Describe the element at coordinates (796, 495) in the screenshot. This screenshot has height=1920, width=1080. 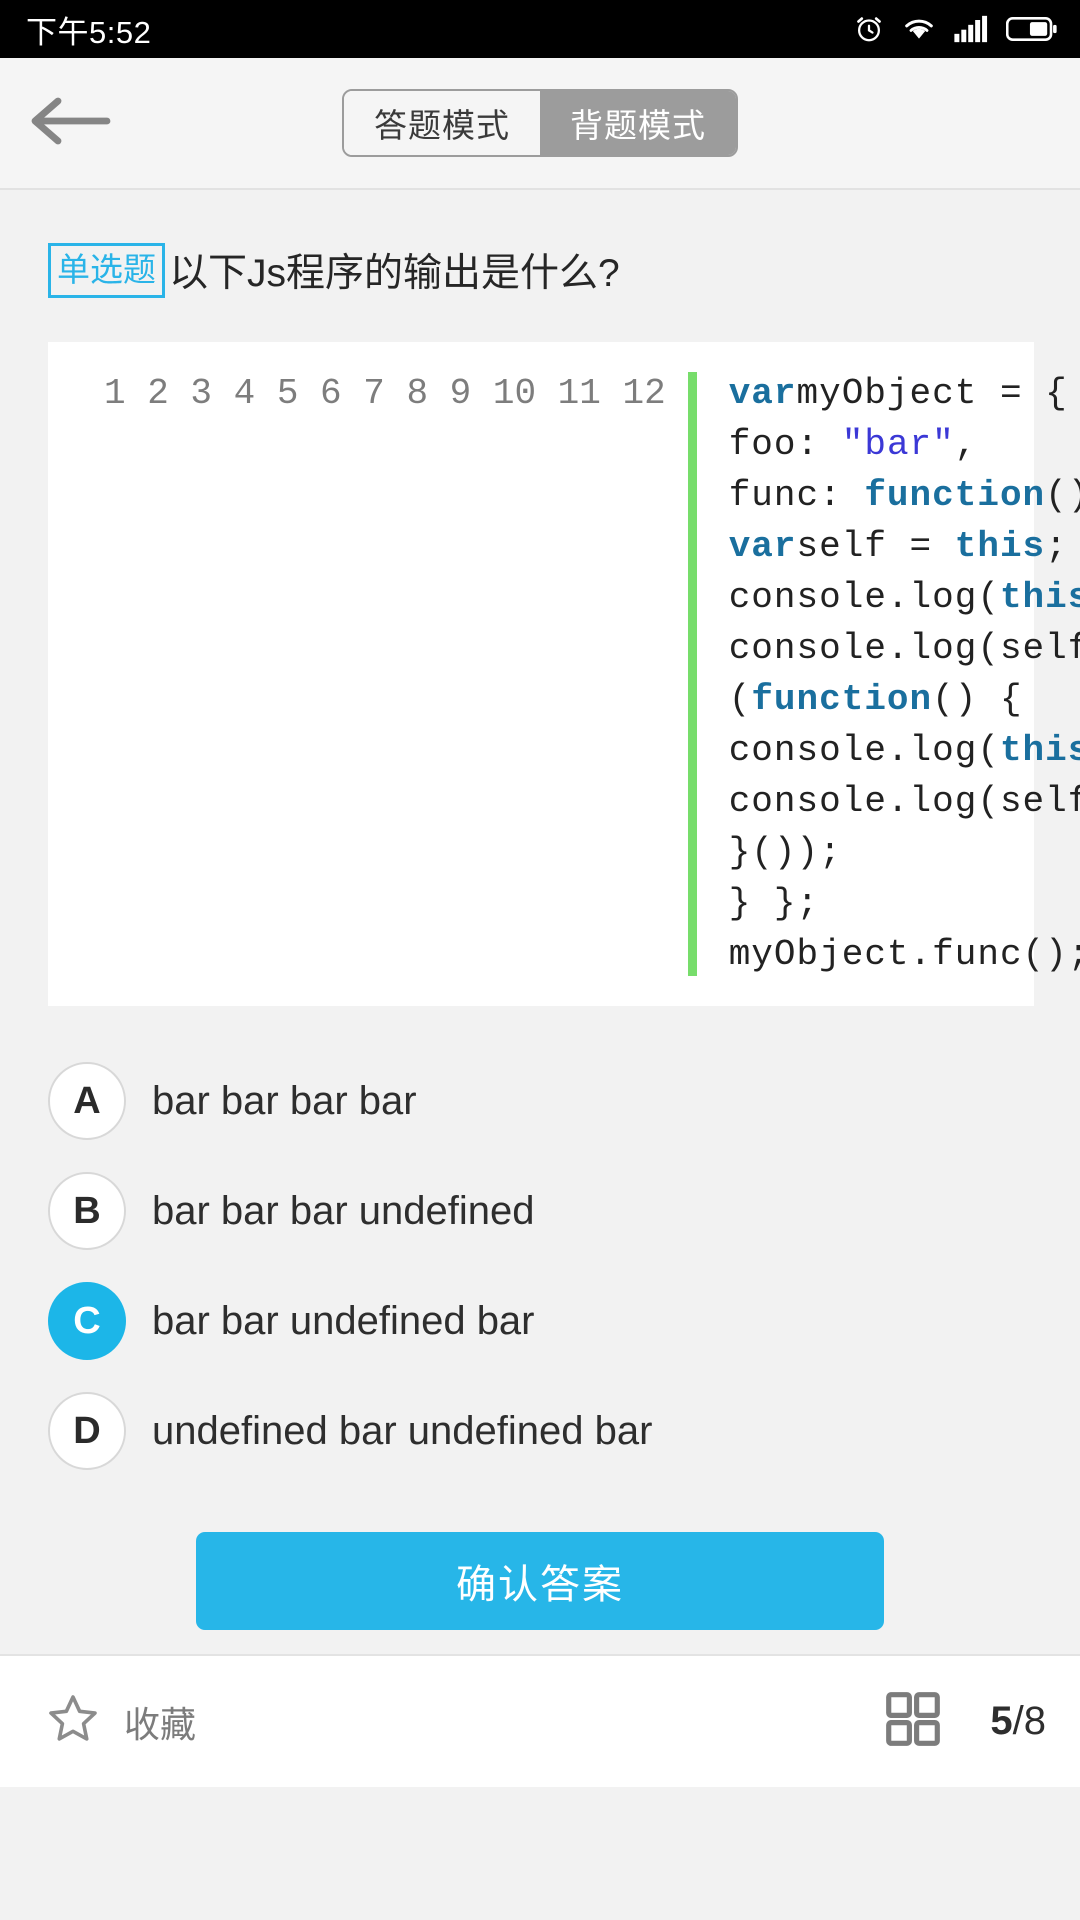
I see `code-text: func:` at that location.